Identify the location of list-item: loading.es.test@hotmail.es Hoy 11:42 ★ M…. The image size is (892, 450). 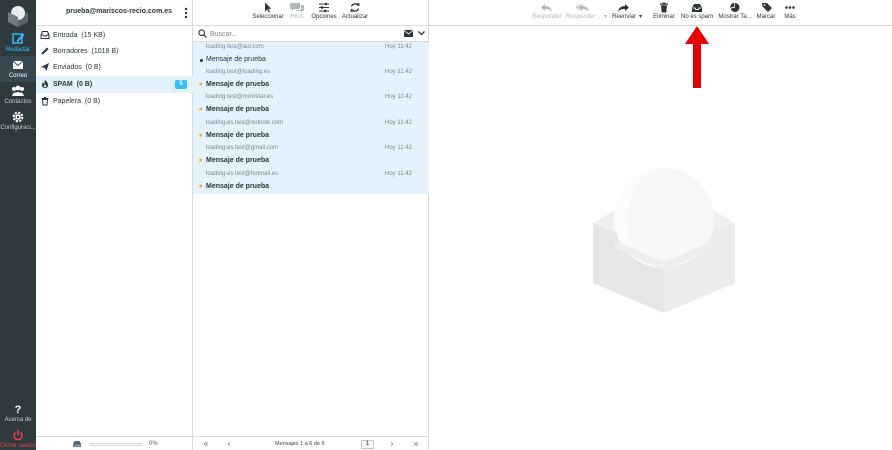
(311, 181).